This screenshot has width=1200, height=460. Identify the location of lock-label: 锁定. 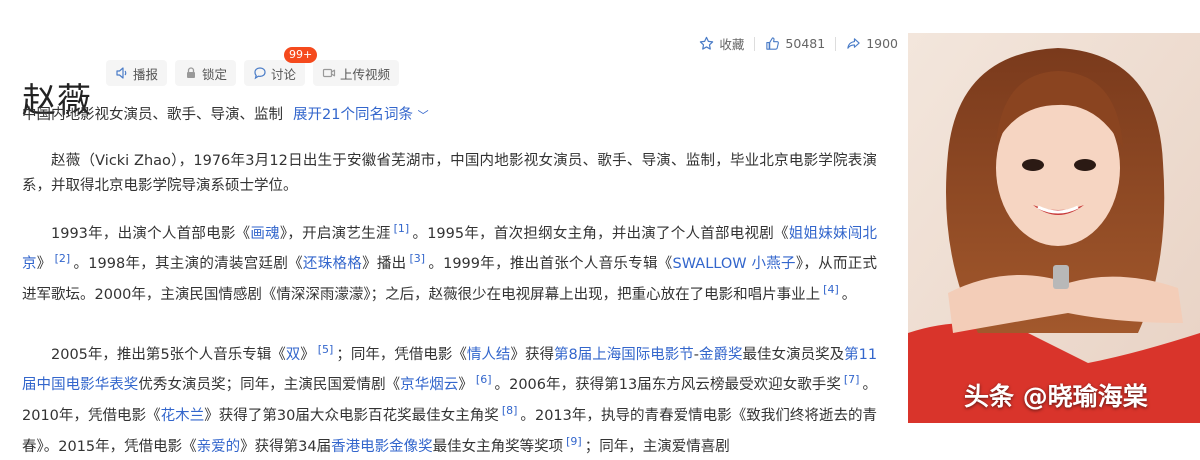
(215, 74).